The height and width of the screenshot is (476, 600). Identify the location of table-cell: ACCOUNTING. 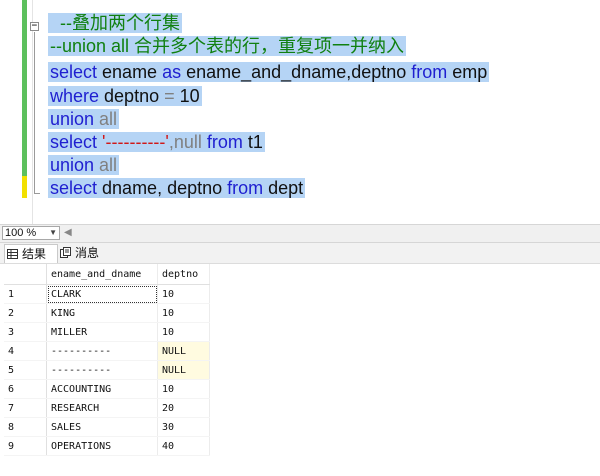
(102, 389).